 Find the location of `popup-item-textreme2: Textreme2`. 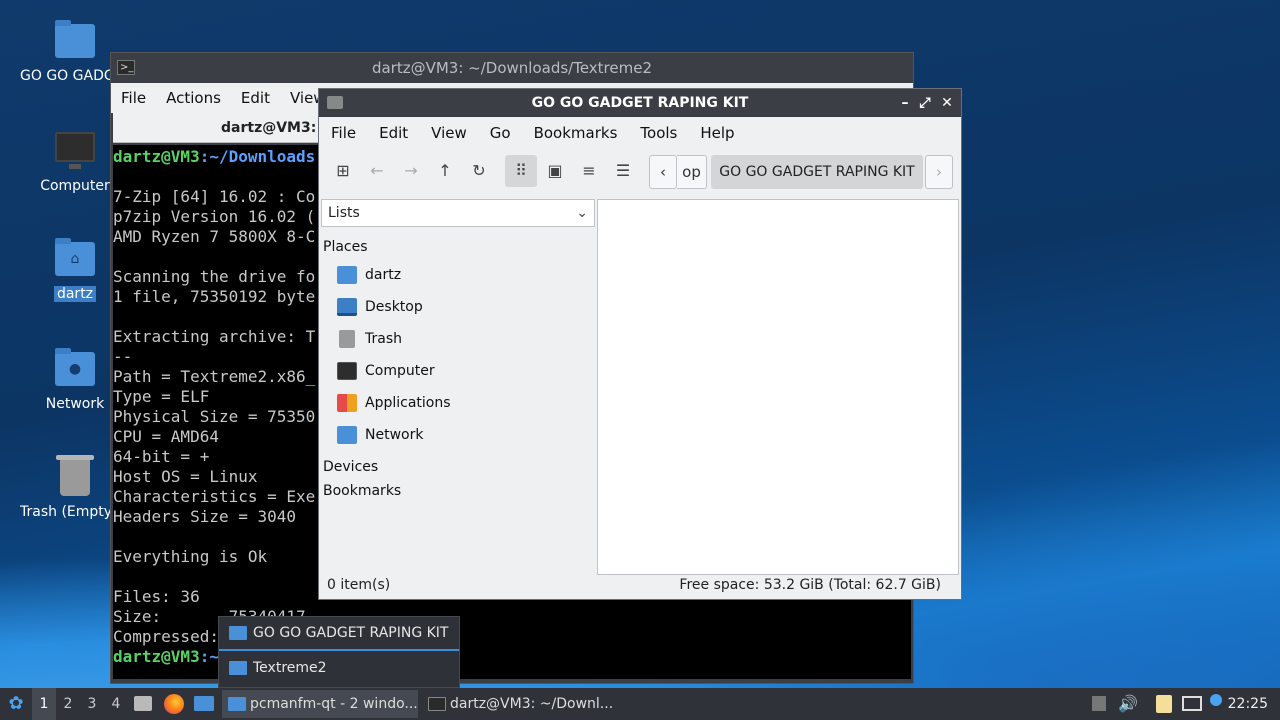

popup-item-textreme2: Textreme2 is located at coordinates (339, 668).